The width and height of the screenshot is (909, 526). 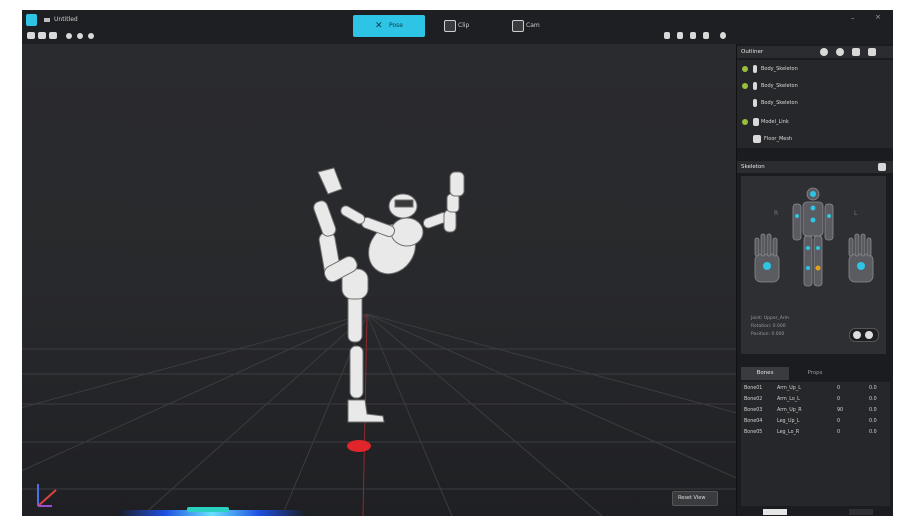 I want to click on list-icon, so click(x=53, y=35).